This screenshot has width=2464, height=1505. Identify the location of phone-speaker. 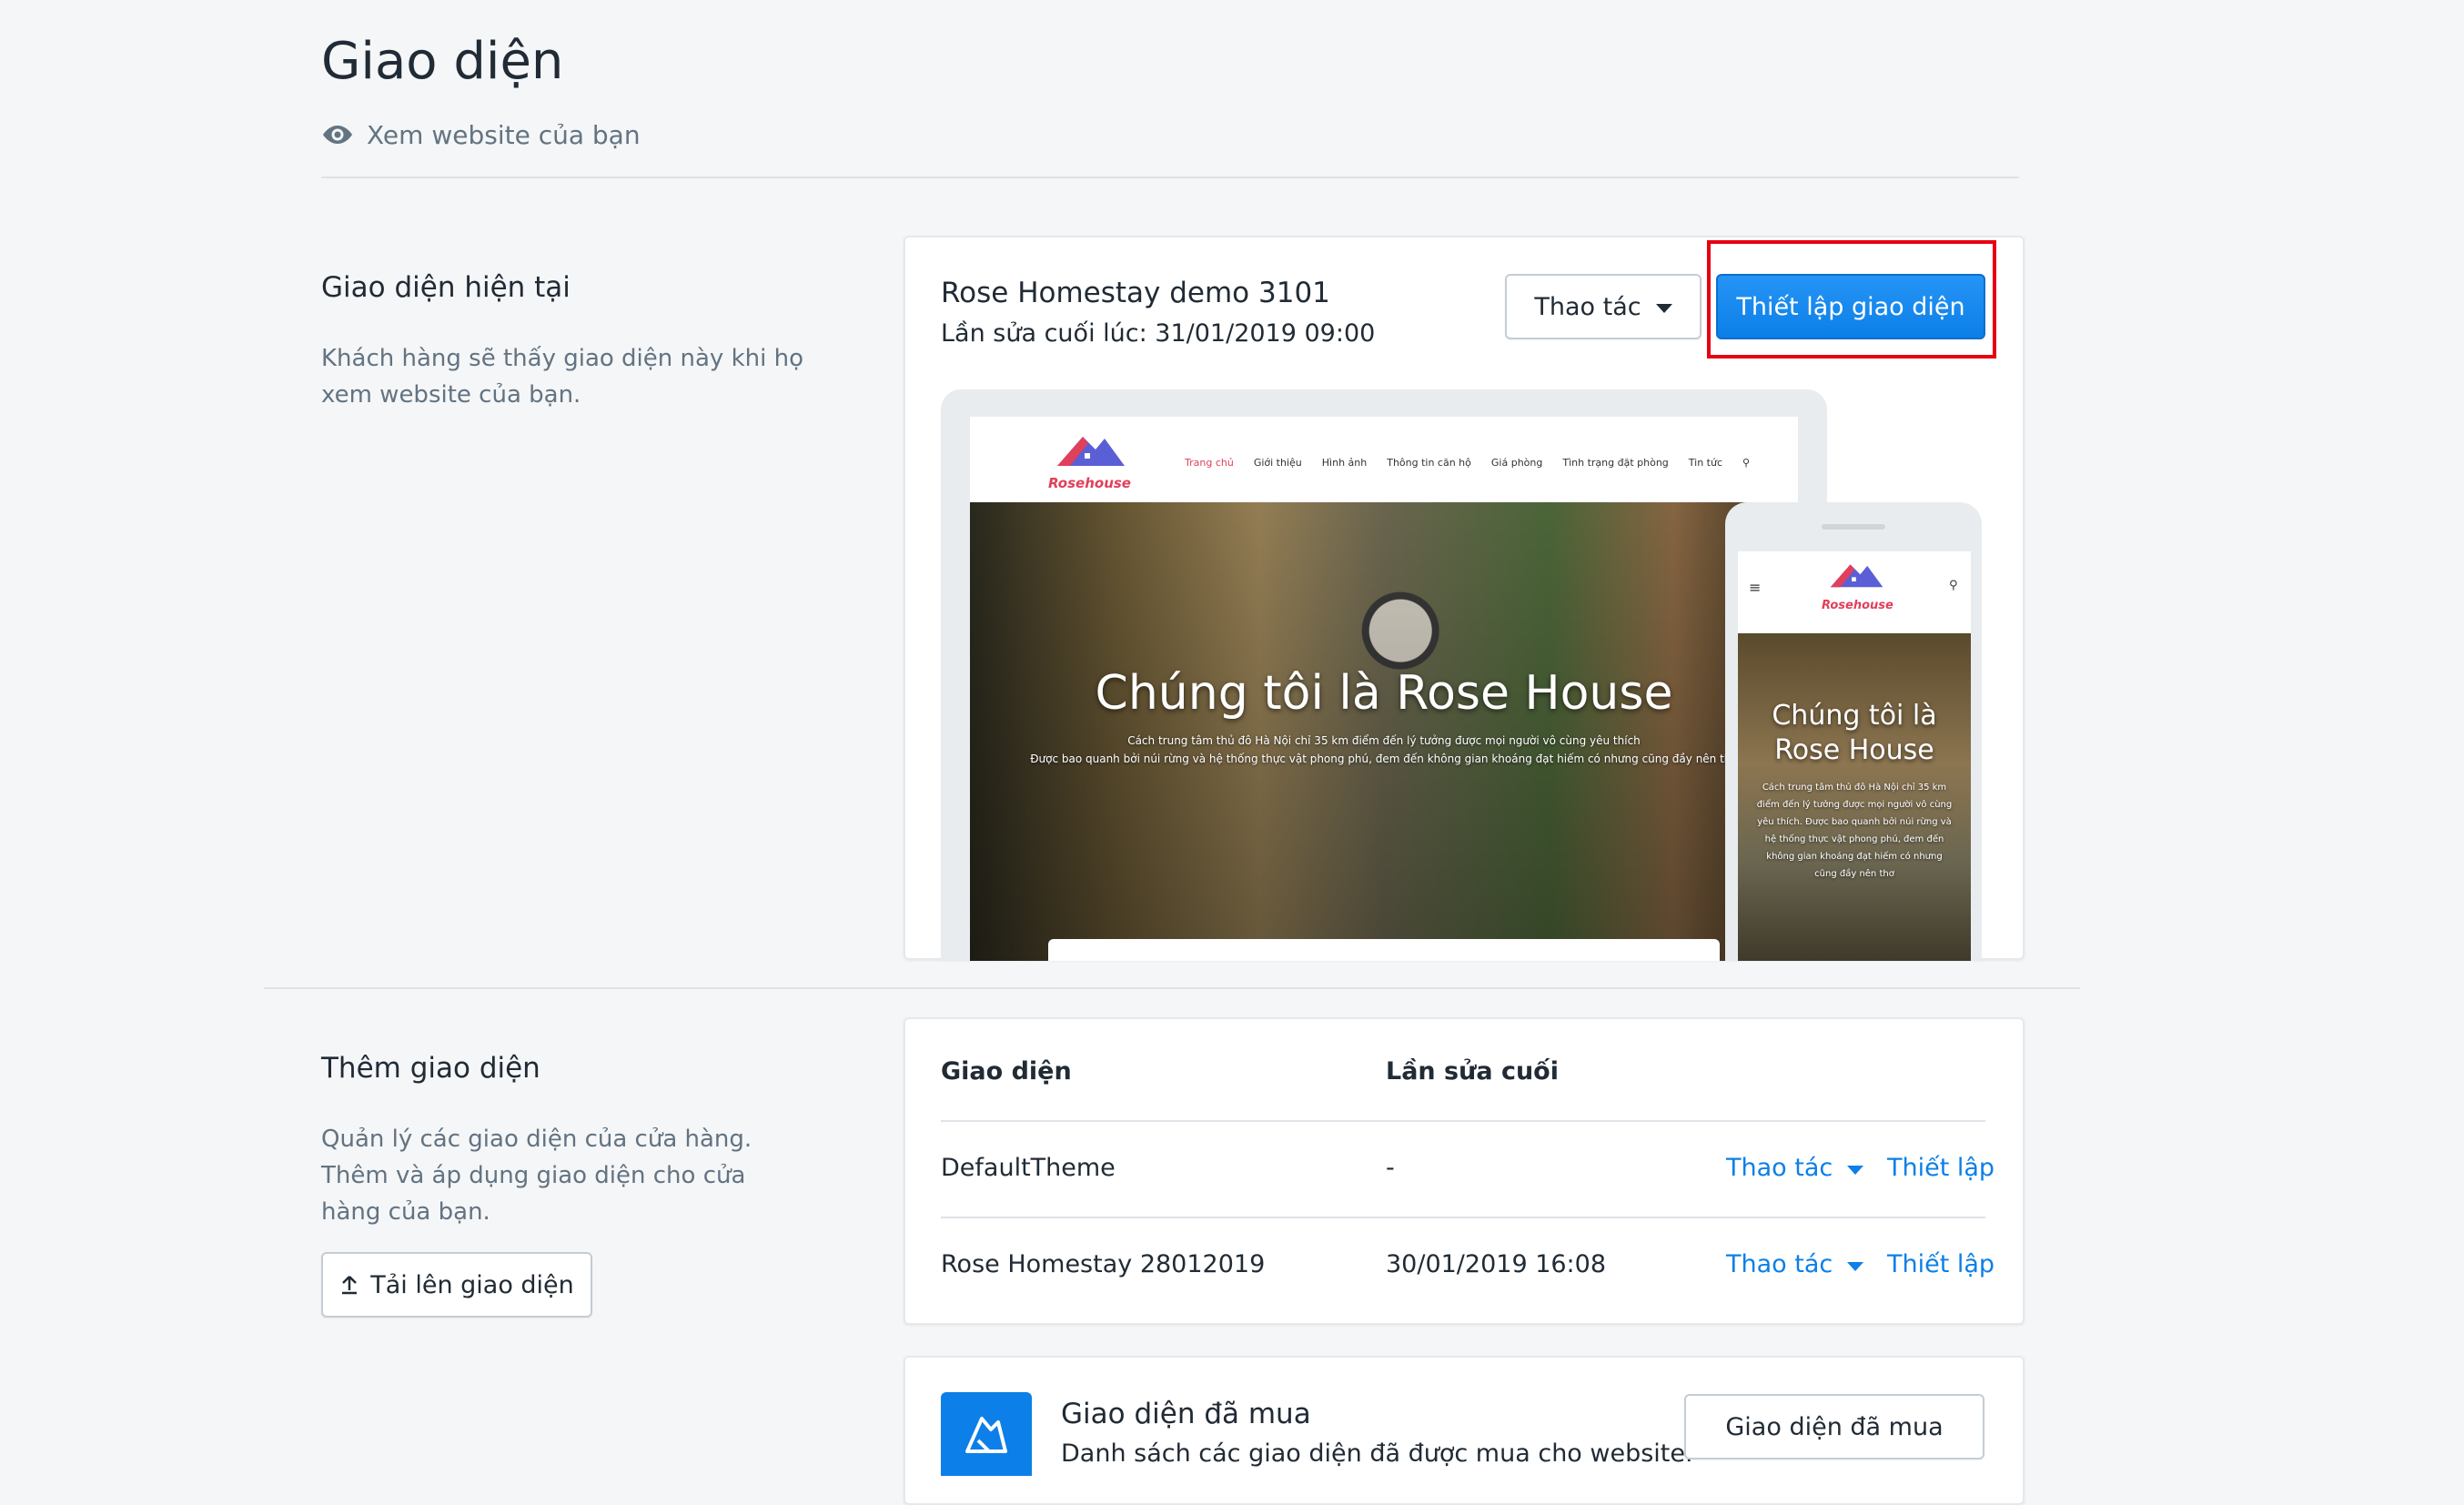
(1853, 527).